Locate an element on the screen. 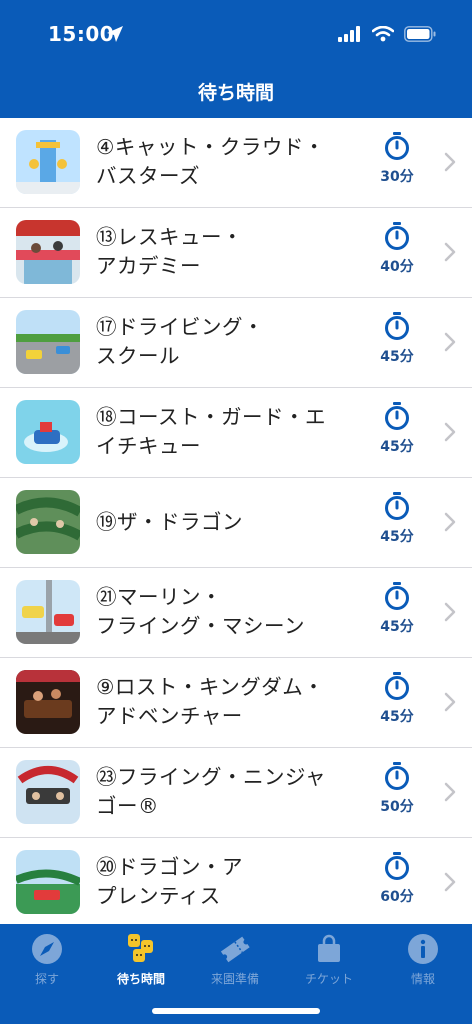 This screenshot has height=1024, width=472. tab-visit-prep: 来園準備 is located at coordinates (235, 959).